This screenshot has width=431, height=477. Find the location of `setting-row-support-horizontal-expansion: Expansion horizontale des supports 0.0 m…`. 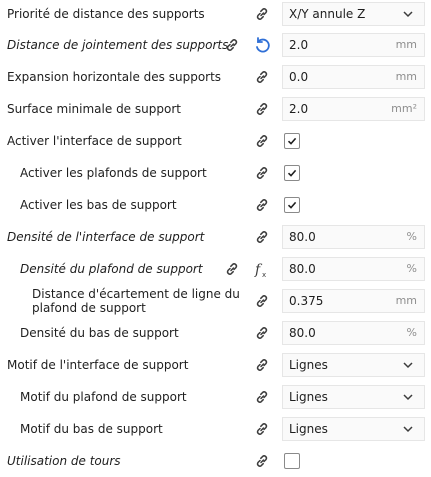

setting-row-support-horizontal-expansion: Expansion horizontale des supports 0.0 m… is located at coordinates (215, 77).